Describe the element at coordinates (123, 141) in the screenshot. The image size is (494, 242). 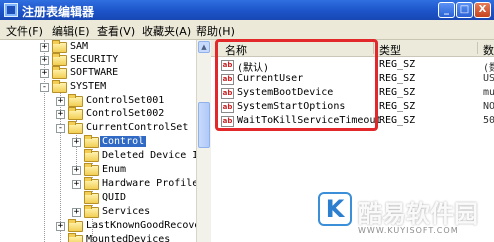
I see `tree-item-label-selected: Control` at that location.